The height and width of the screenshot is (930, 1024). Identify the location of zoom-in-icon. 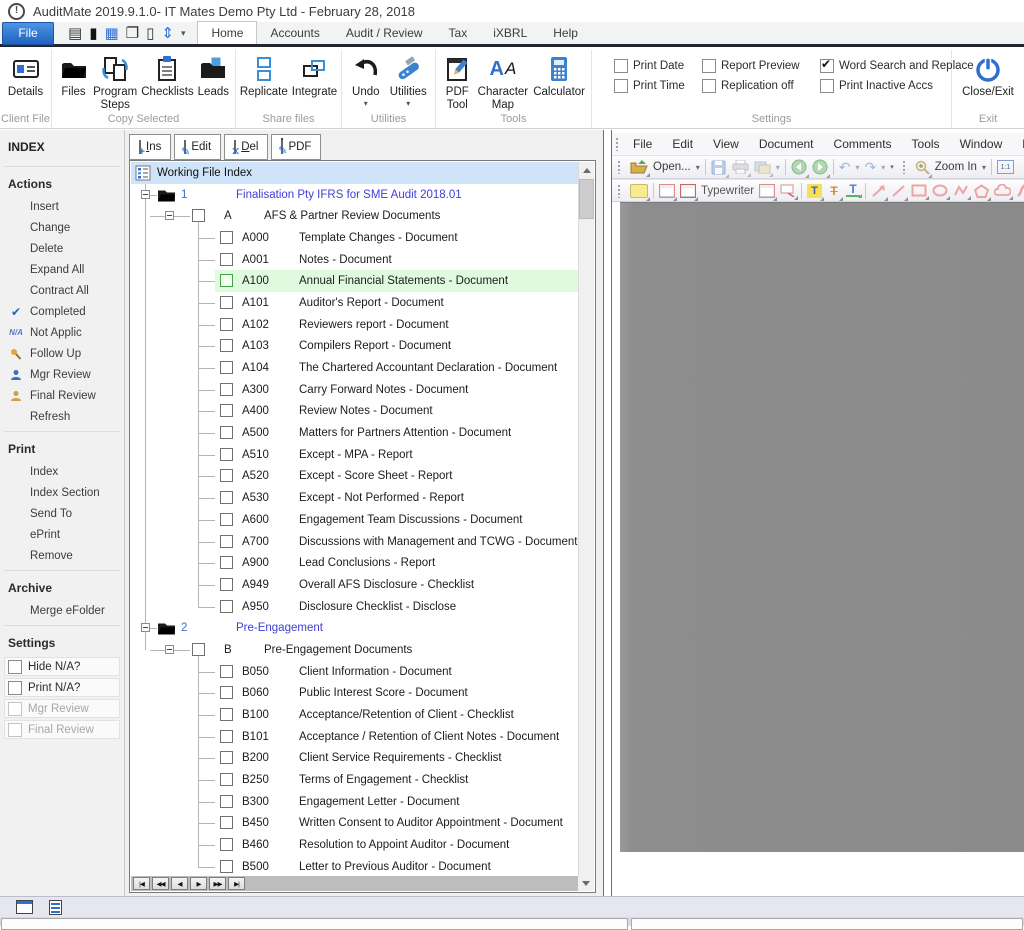
(923, 169).